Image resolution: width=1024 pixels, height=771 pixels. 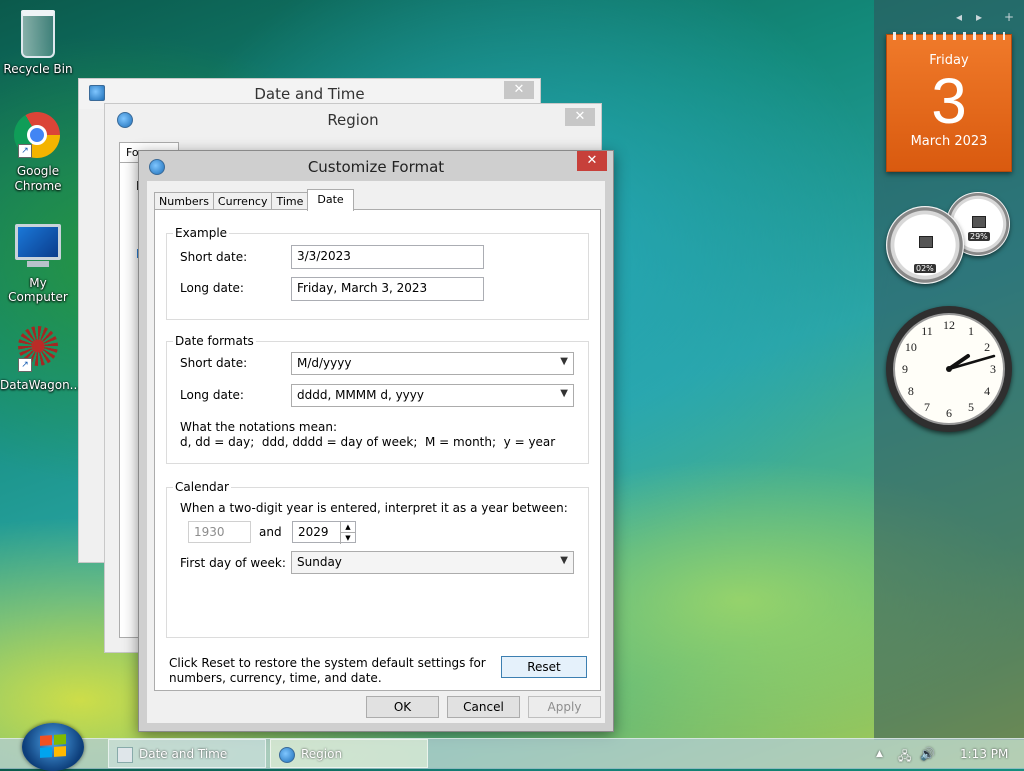 What do you see at coordinates (201, 233) in the screenshot?
I see `group-title: Example` at bounding box center [201, 233].